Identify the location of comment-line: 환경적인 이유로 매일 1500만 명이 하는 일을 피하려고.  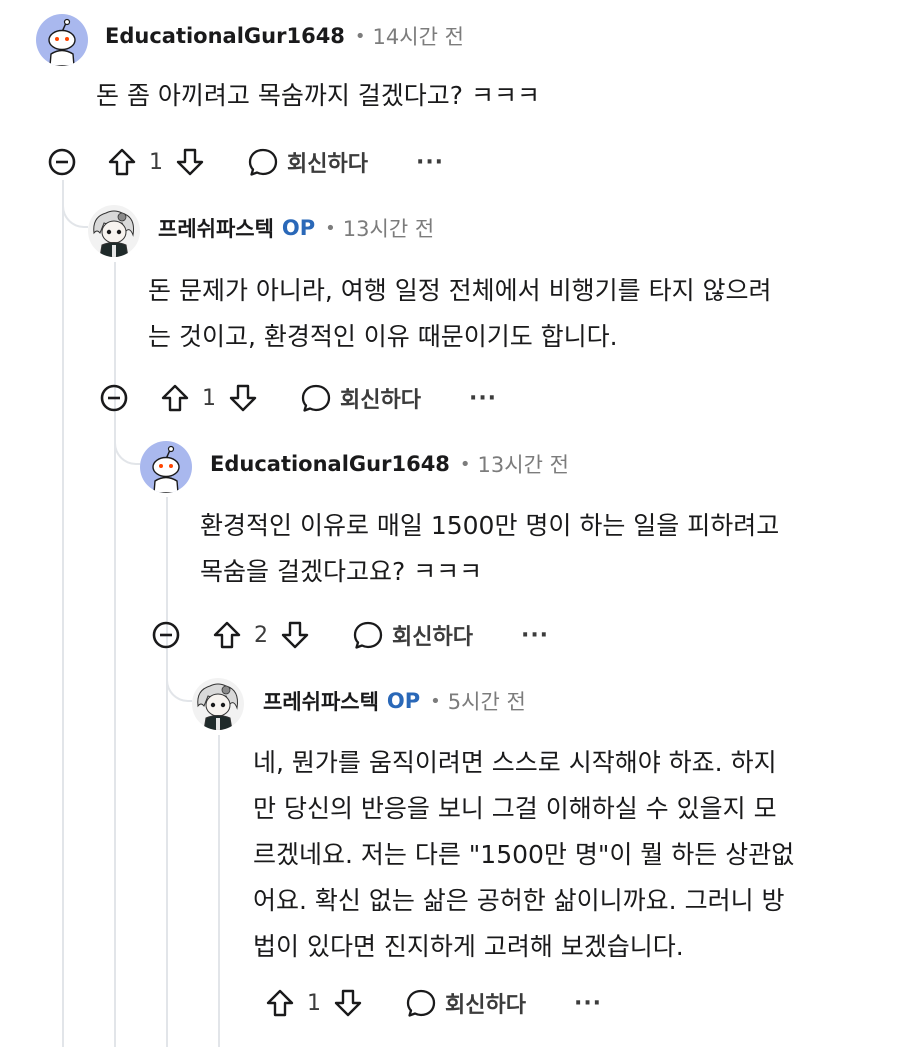
(490, 525).